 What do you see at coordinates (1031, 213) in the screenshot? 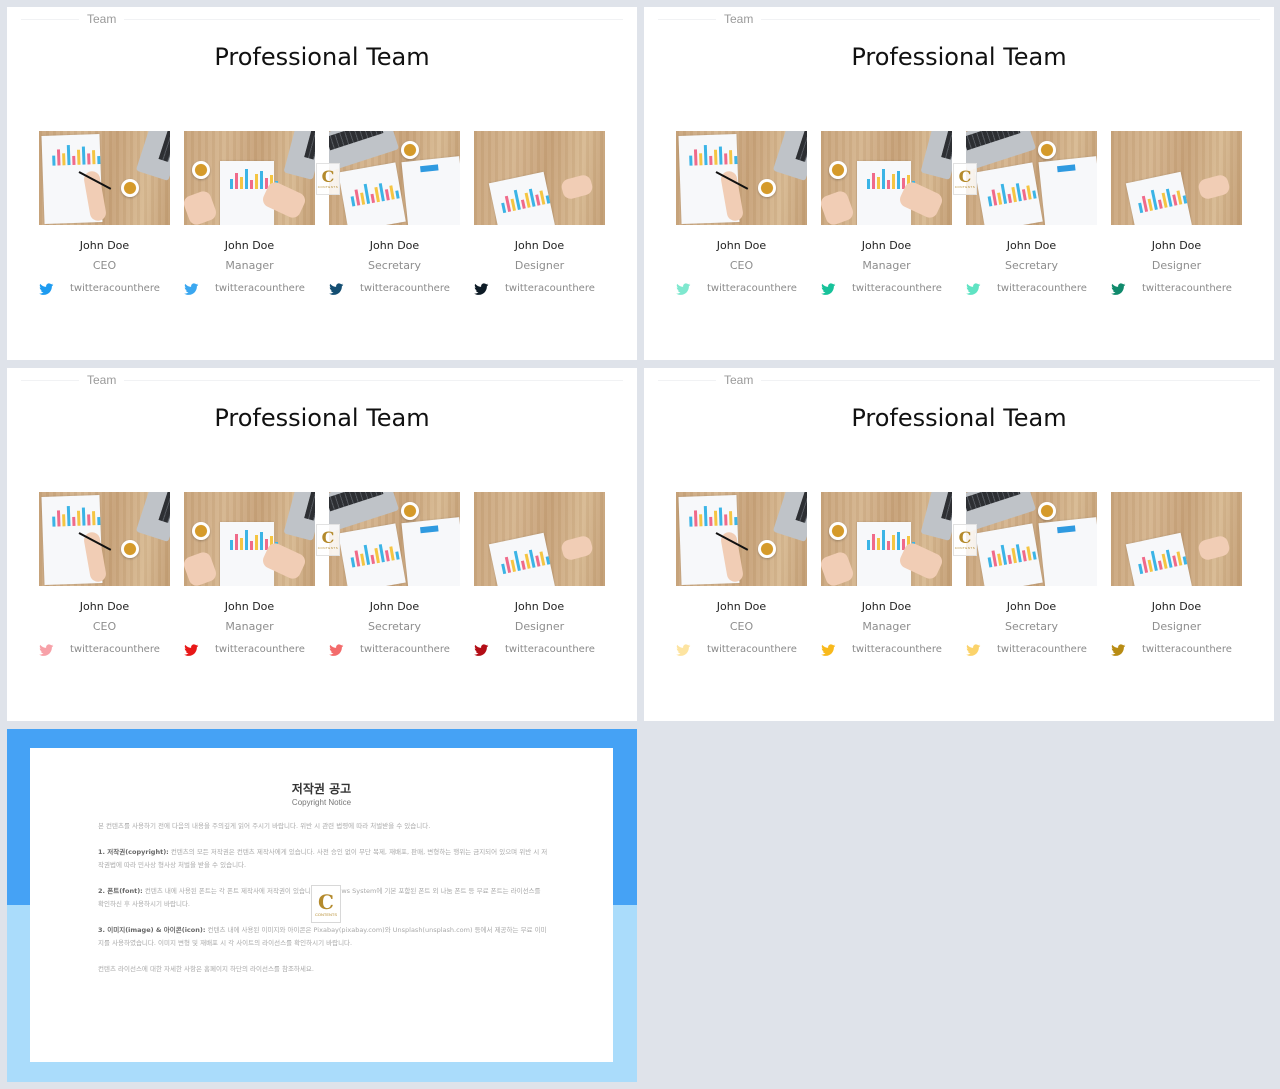
I see `member-card: John Doe Secretary twitteracounthere` at bounding box center [1031, 213].